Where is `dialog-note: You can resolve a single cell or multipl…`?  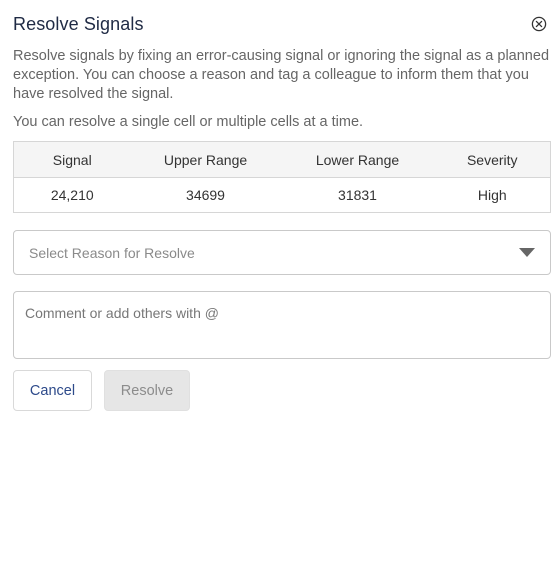
dialog-note: You can resolve a single cell or multipl… is located at coordinates (188, 122).